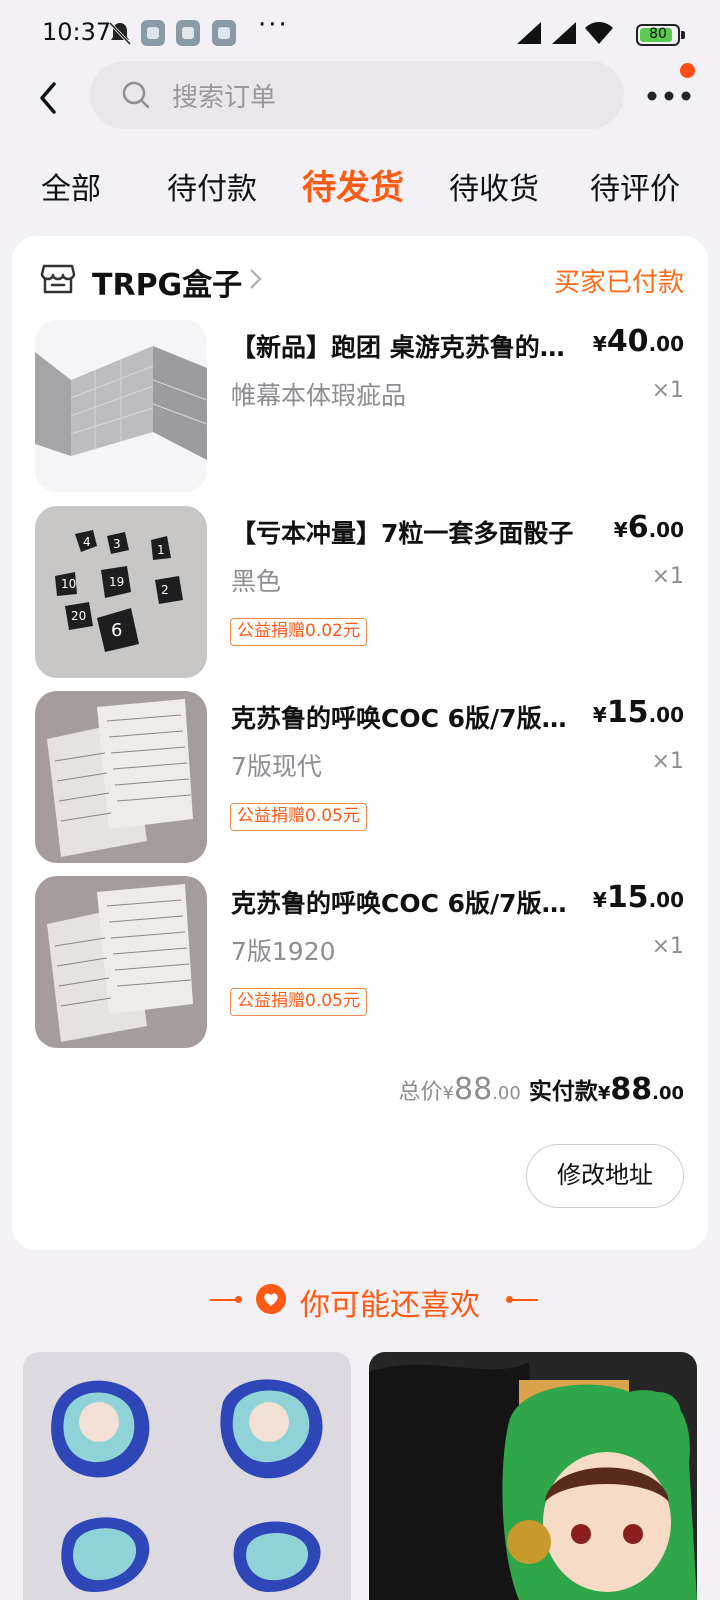 This screenshot has width=720, height=1600. What do you see at coordinates (360, 35) in the screenshot?
I see `status-bar: 10:37 ··· 80` at bounding box center [360, 35].